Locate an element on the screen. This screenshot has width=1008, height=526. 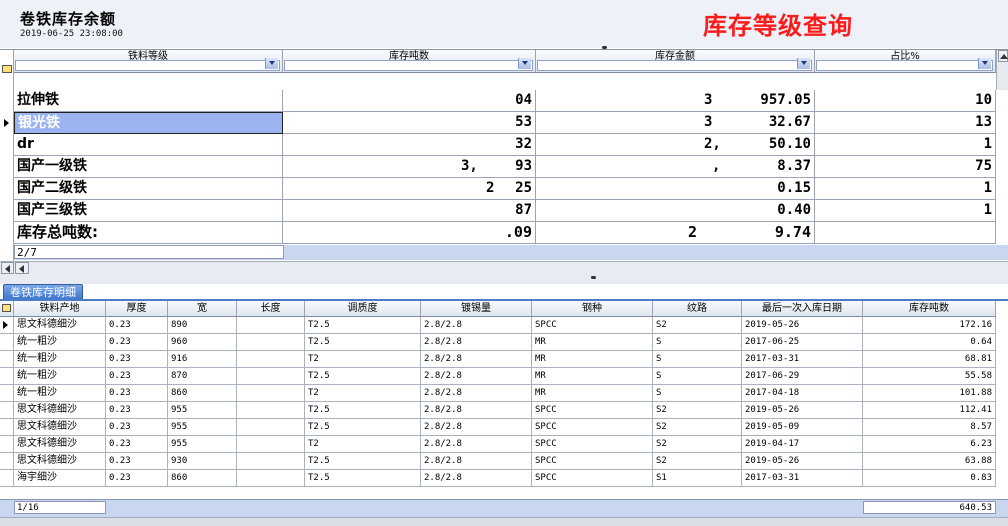
last-inbound-date-cell: 2017-04-18 is located at coordinates (802, 393).